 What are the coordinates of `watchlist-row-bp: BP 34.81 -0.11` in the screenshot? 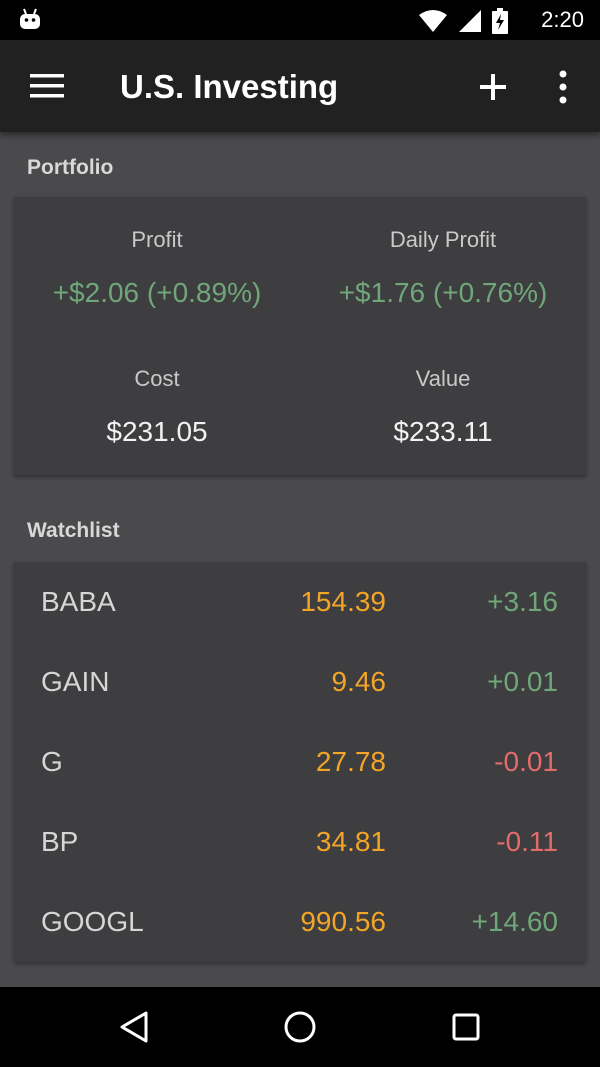 It's located at (300, 842).